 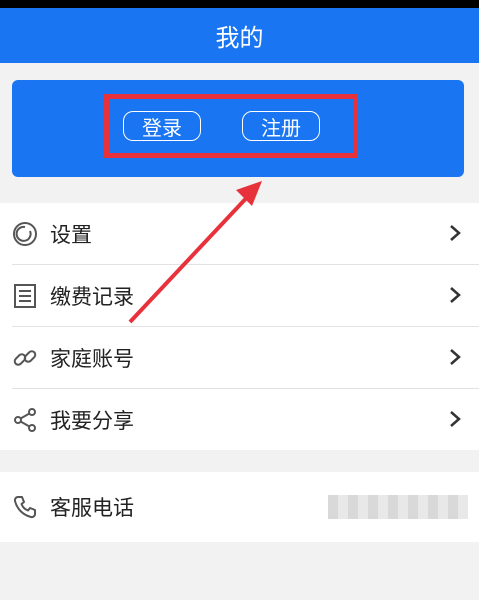 I want to click on menu-item-label: 家庭账号, so click(x=92, y=358).